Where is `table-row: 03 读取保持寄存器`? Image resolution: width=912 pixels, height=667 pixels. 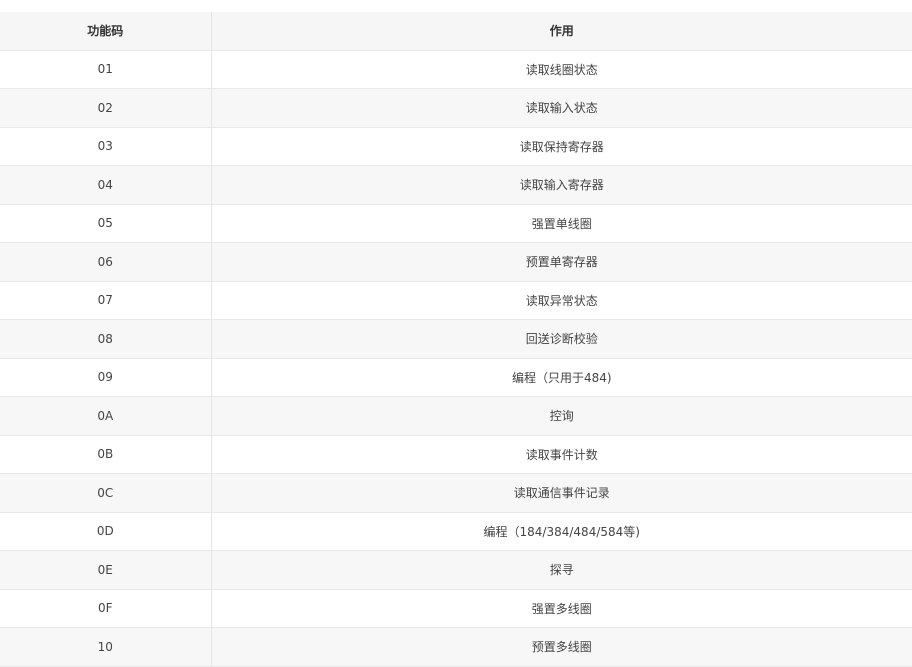
table-row: 03 读取保持寄存器 is located at coordinates (456, 146).